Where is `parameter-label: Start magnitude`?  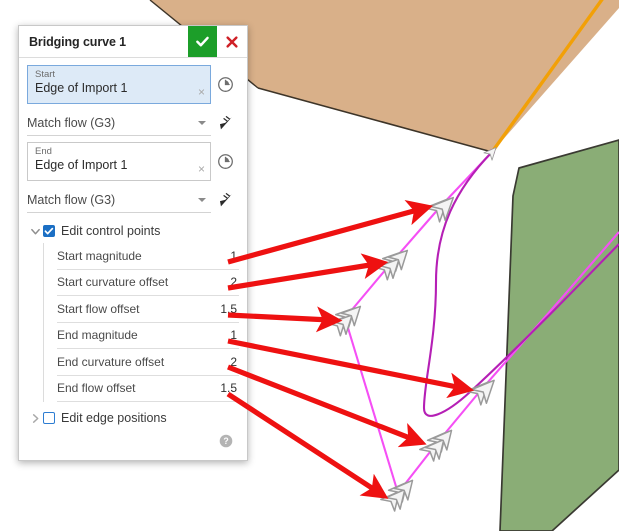 parameter-label: Start magnitude is located at coordinates (99, 255).